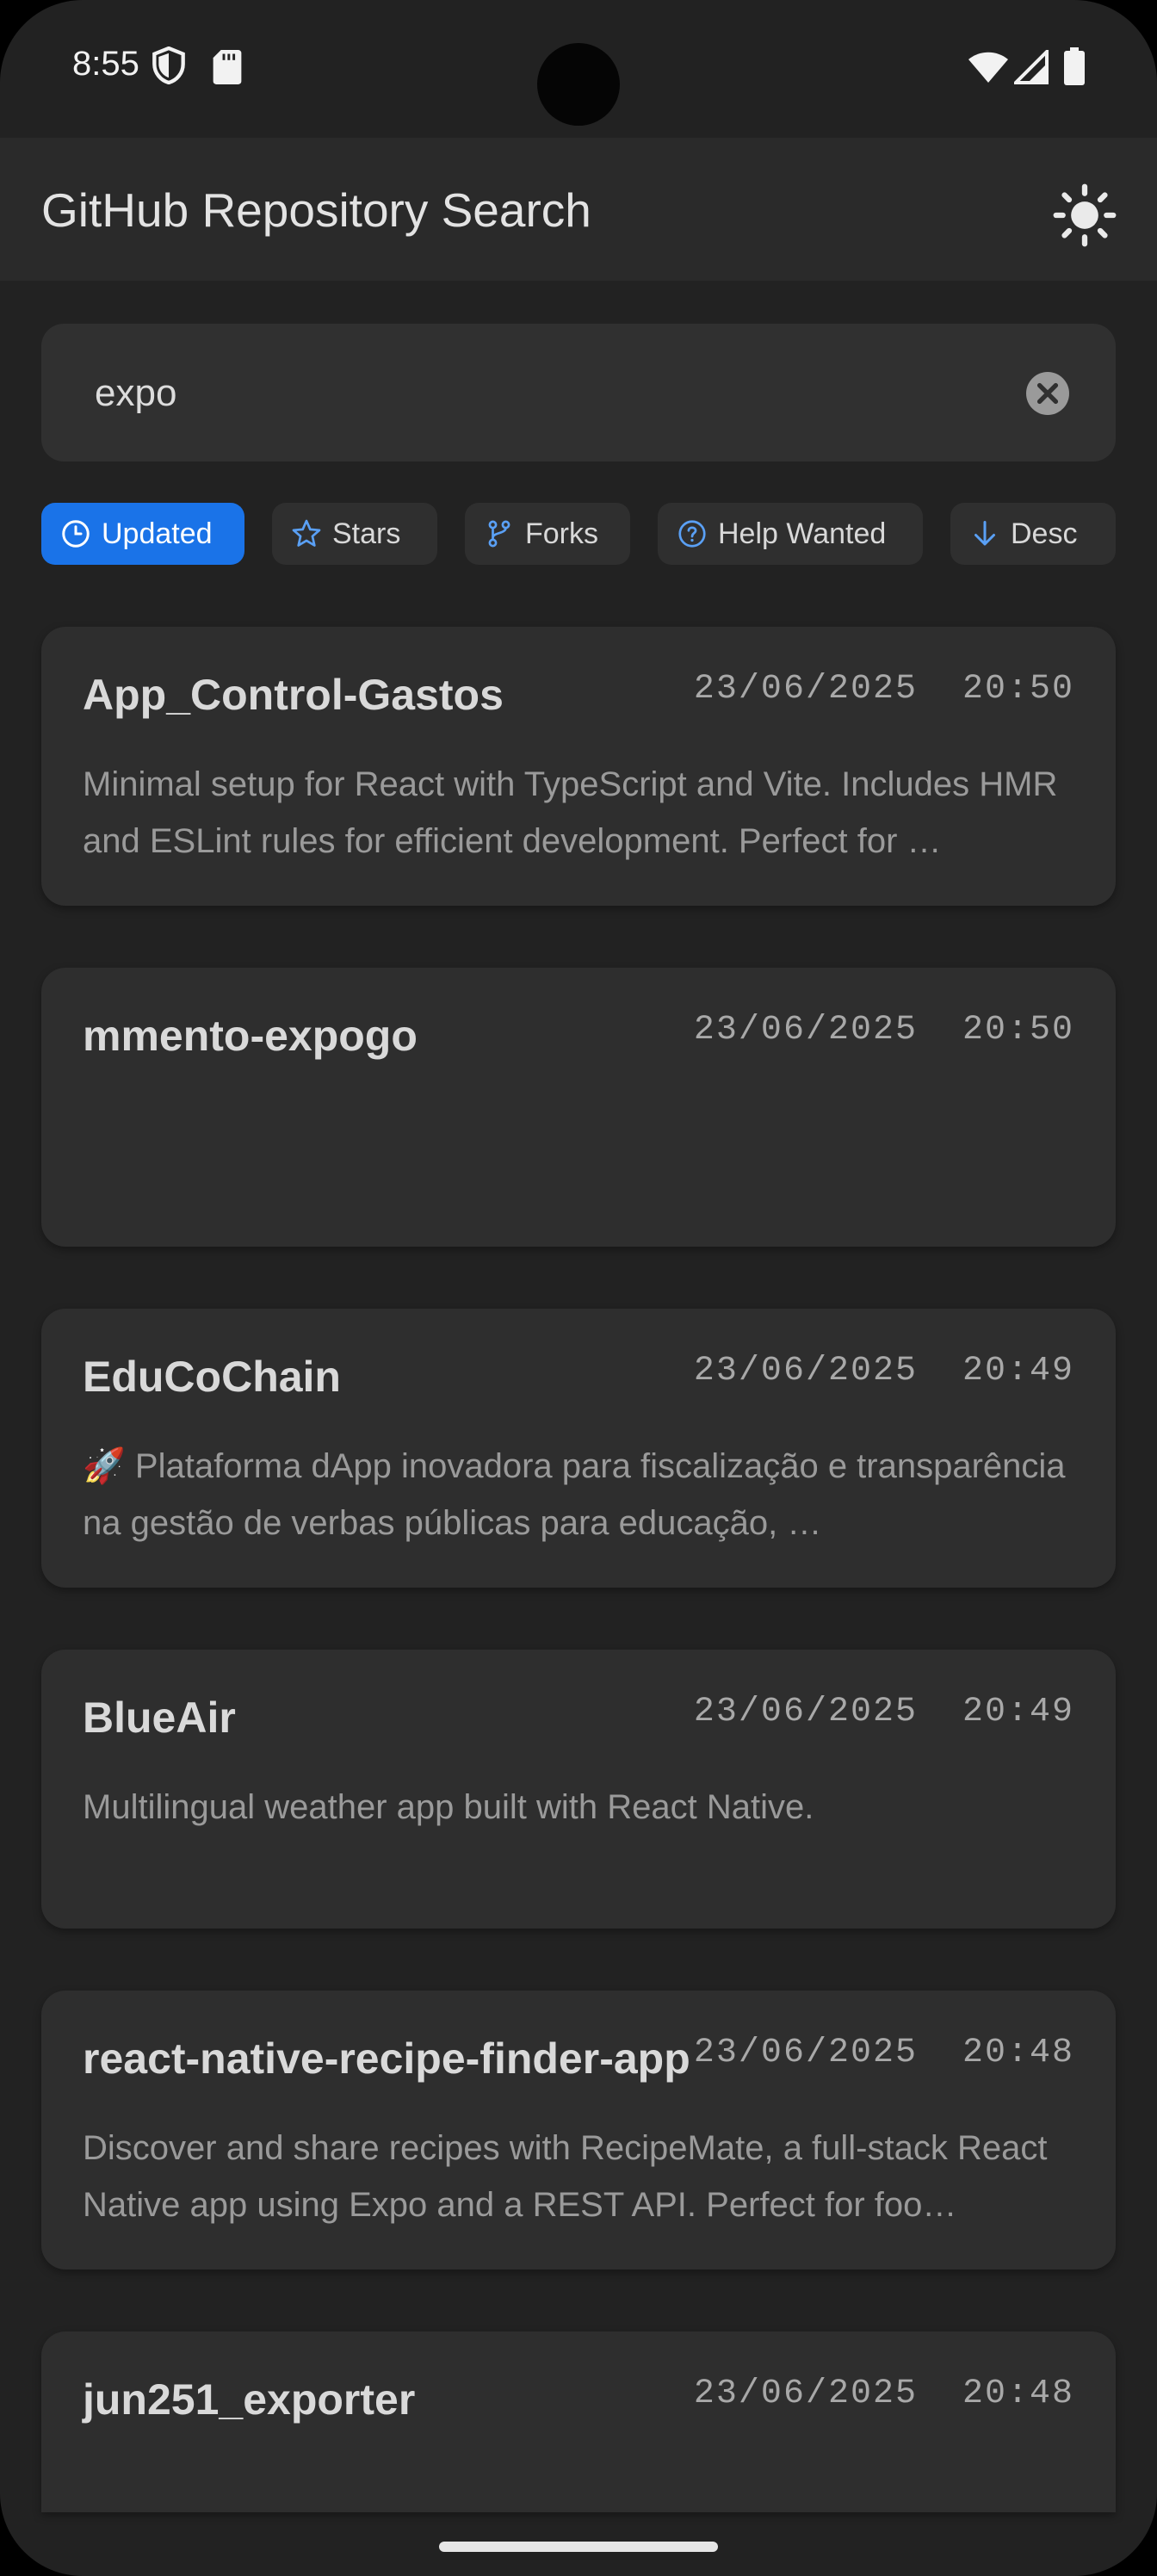  Describe the element at coordinates (306, 533) in the screenshot. I see `star-icon` at that location.